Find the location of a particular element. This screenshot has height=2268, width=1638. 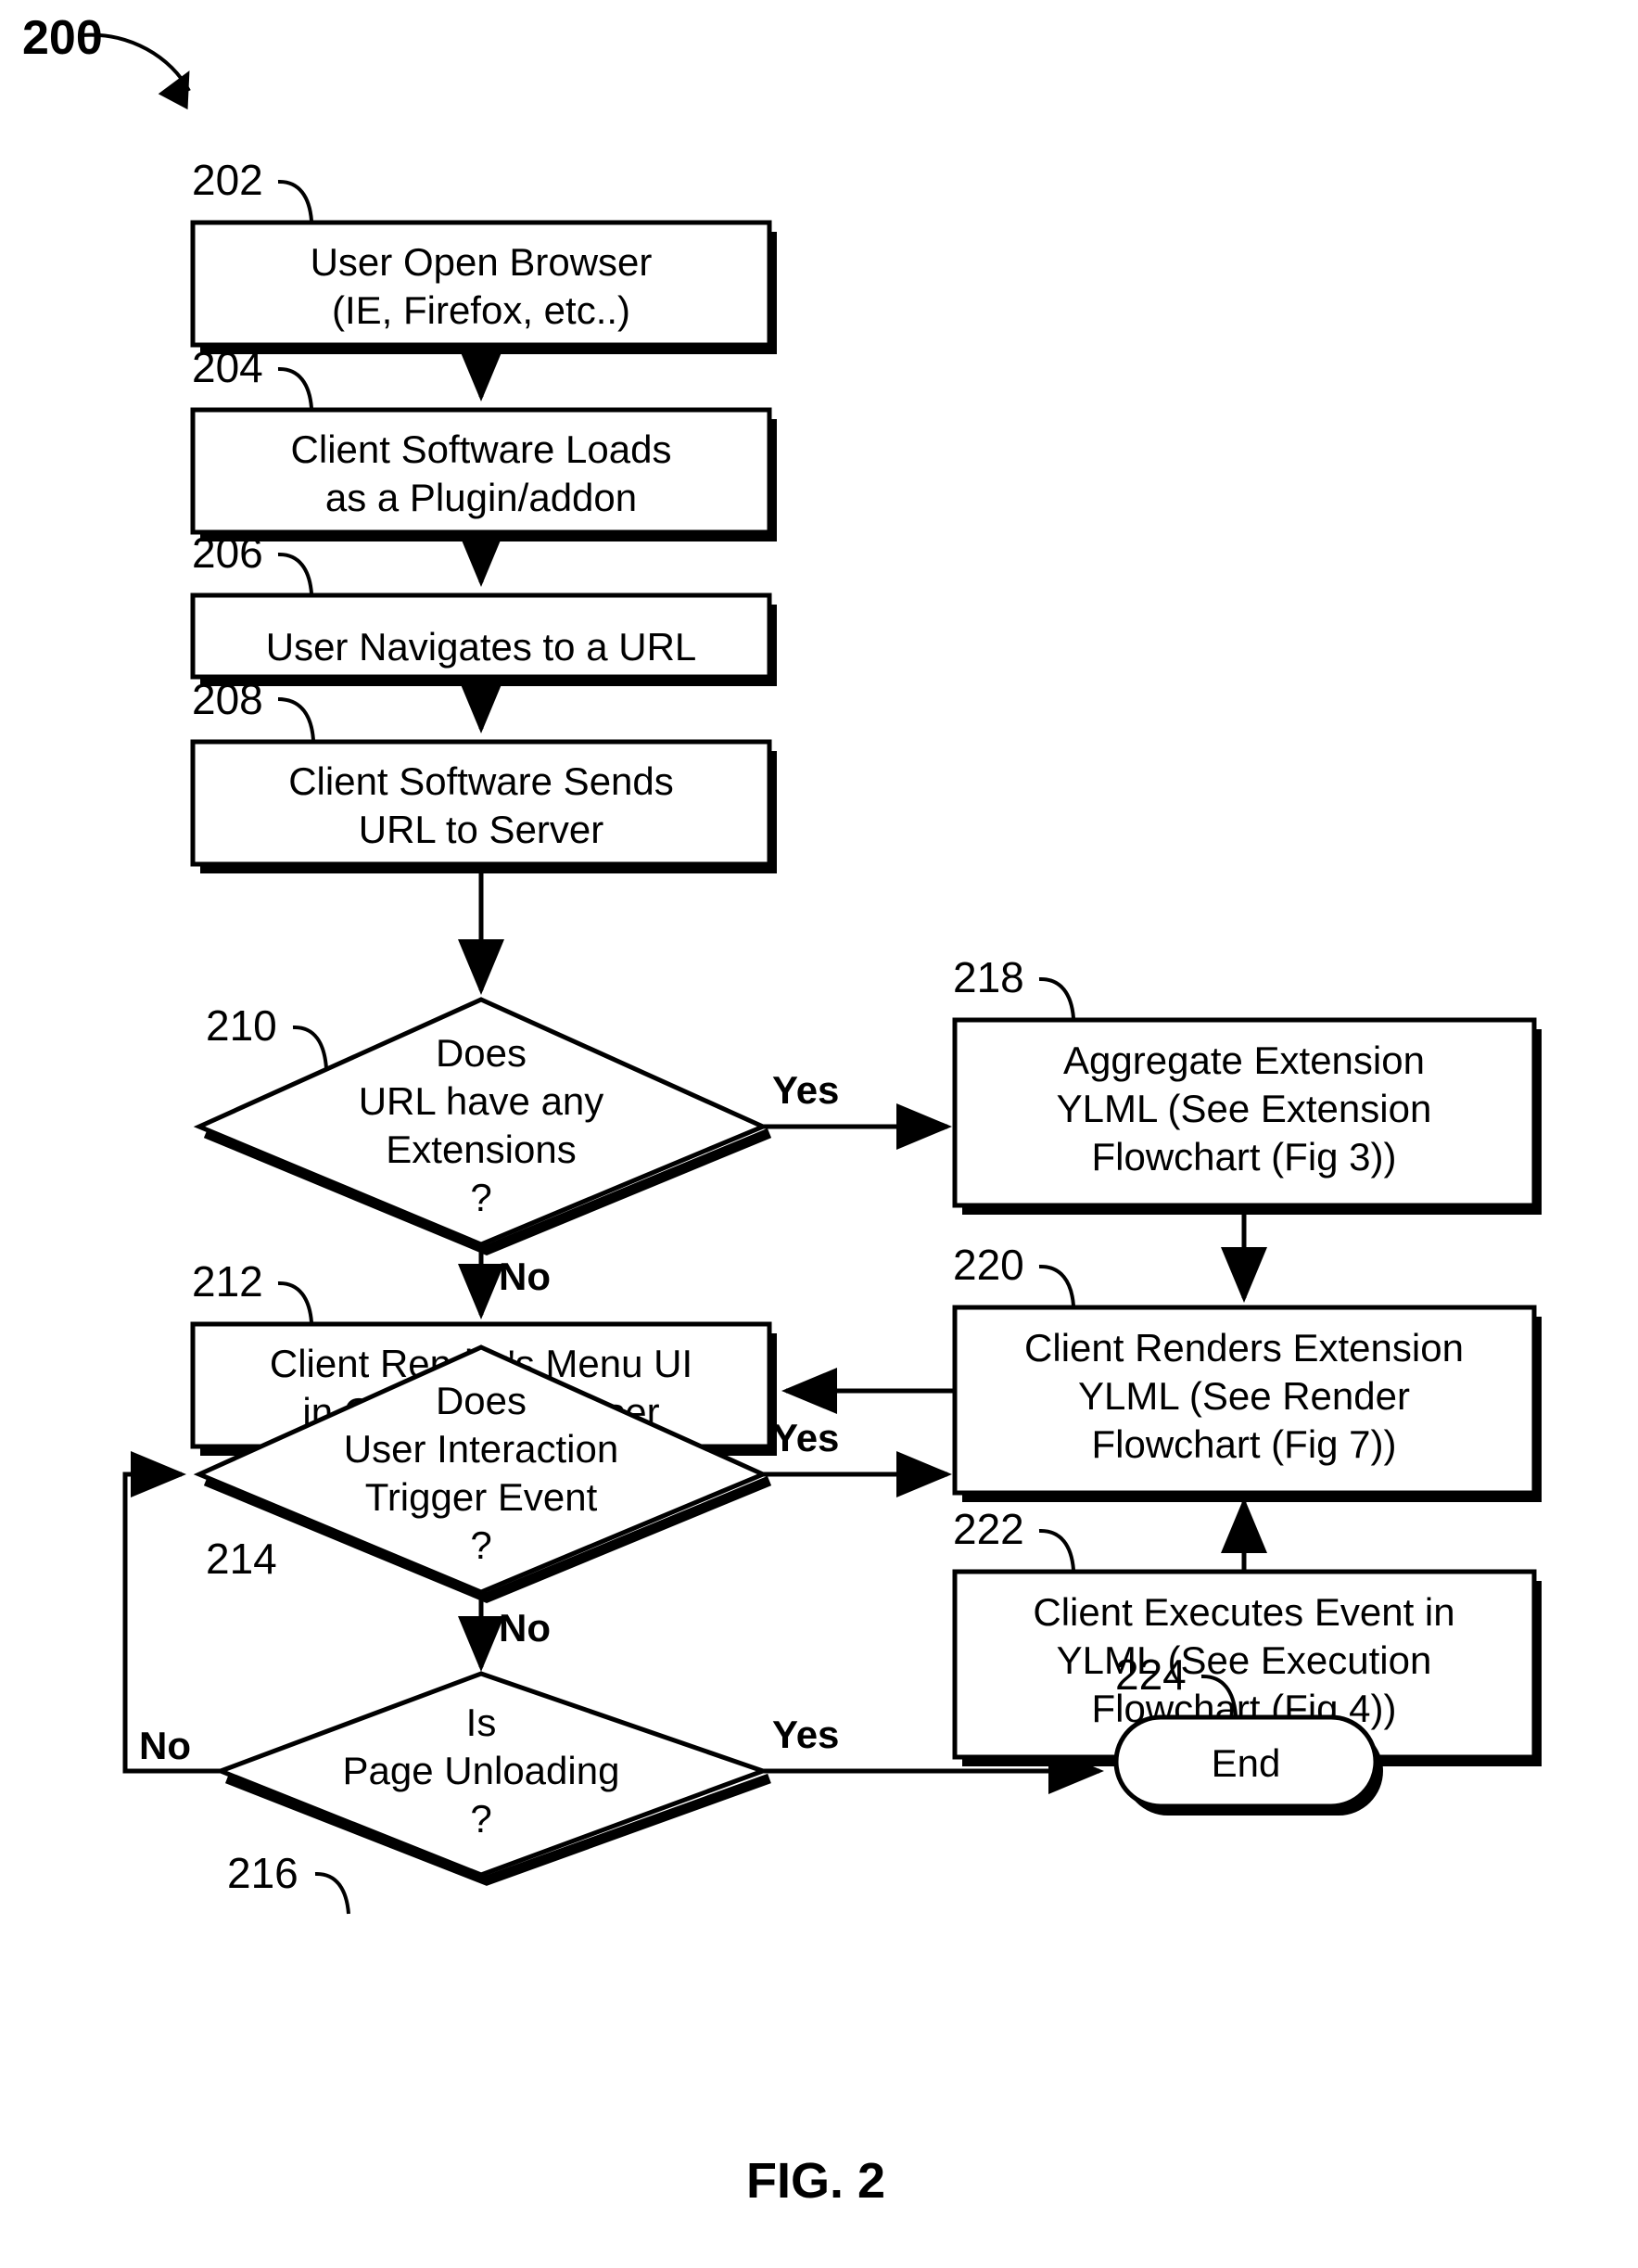

node-204: Client Software Loads as a Plugin/addon is located at coordinates (483, 474).